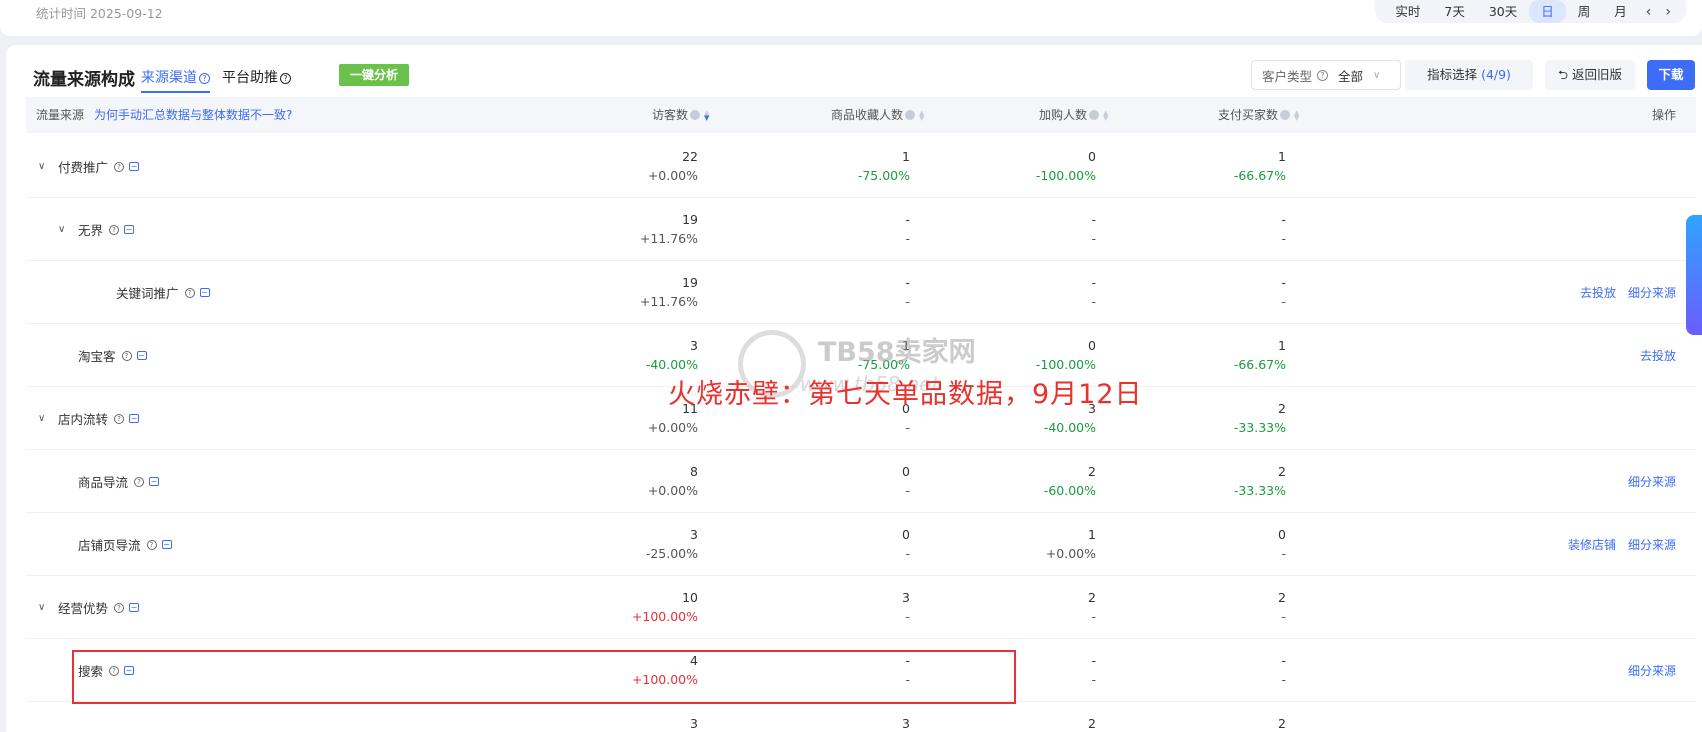  What do you see at coordinates (1620, 11) in the screenshot?
I see `period-month: 月` at bounding box center [1620, 11].